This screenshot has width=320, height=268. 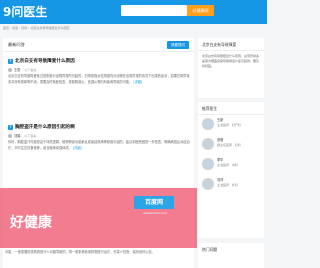 What do you see at coordinates (99, 127) in the screenshot?
I see `question-title: ? 胸腔盗汗是什么原因引起的啊` at bounding box center [99, 127].